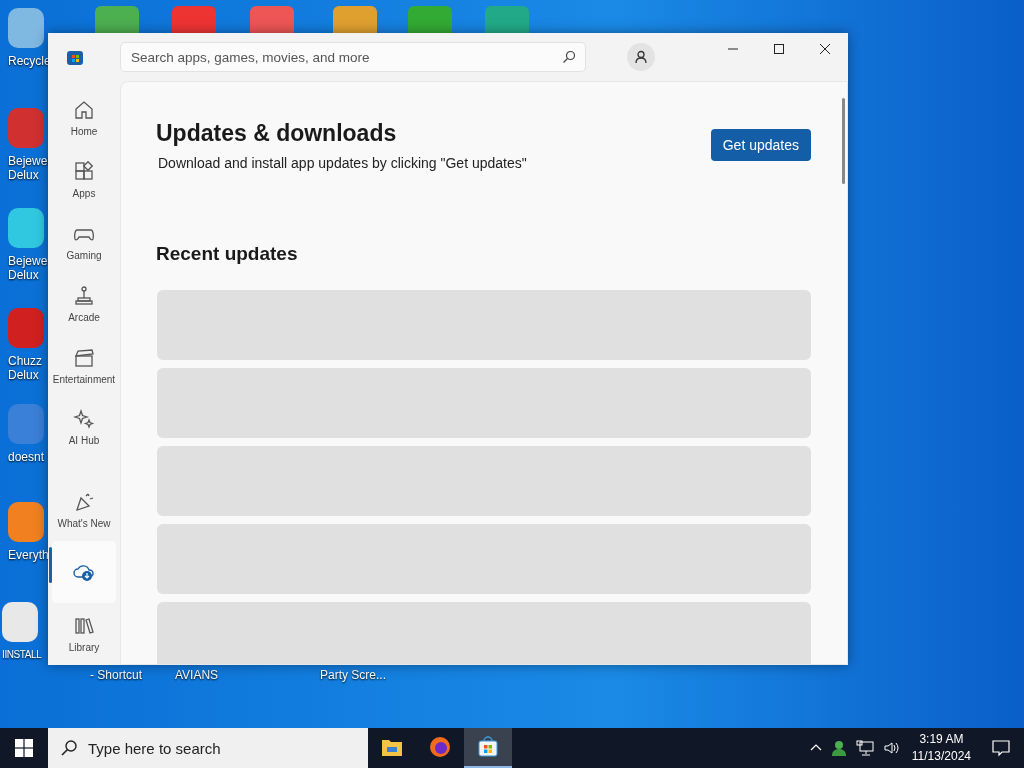 Image resolution: width=1024 pixels, height=768 pixels. I want to click on icon-label: Everyth, so click(28, 555).